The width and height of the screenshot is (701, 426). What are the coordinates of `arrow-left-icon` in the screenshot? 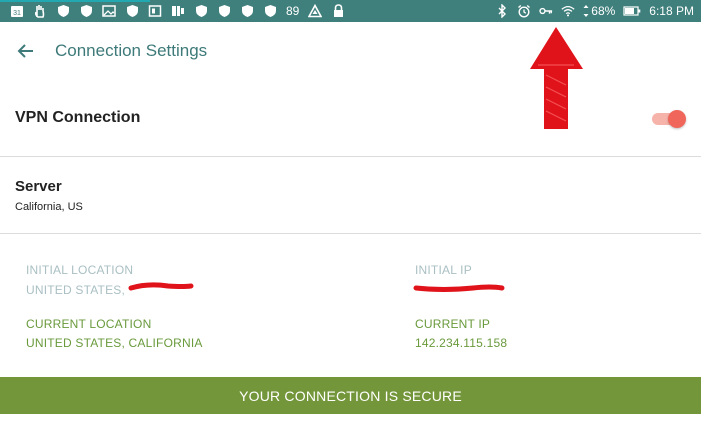 It's located at (25, 51).